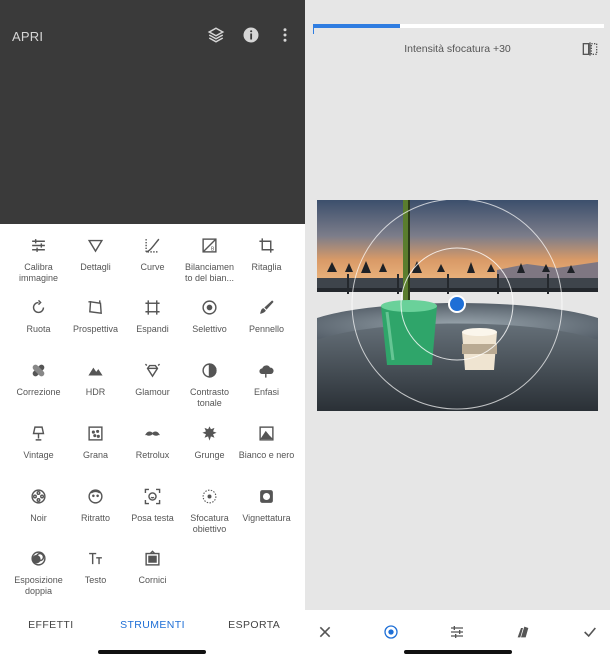 The width and height of the screenshot is (610, 660). Describe the element at coordinates (51, 625) in the screenshot. I see `tab-effetti: EFFETTI` at that location.